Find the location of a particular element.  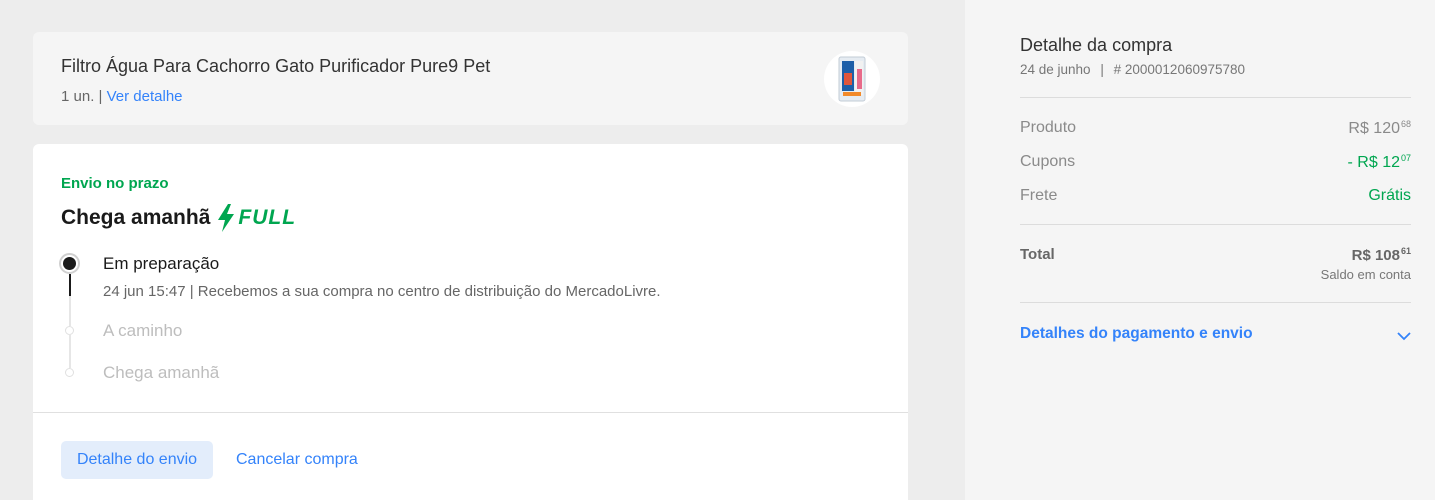

view-detail-link: Ver detalhe is located at coordinates (145, 96).